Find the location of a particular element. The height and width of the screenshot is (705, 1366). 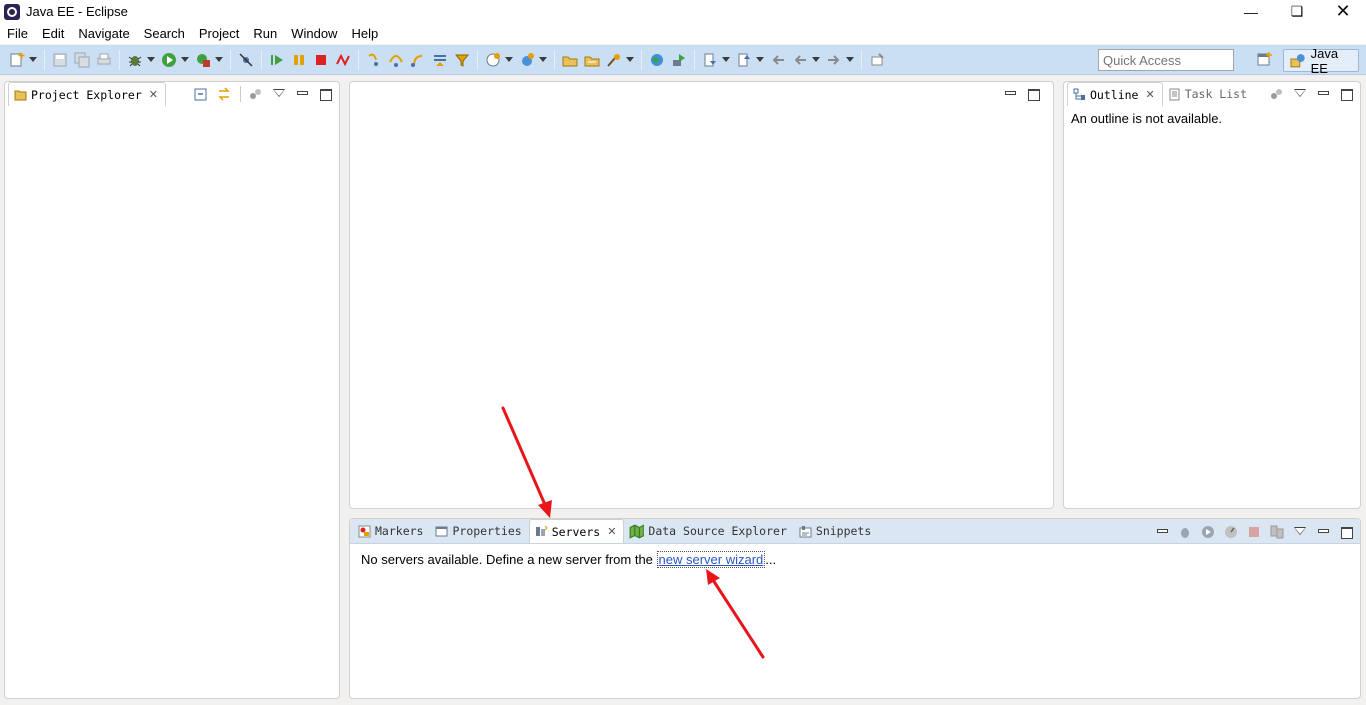

step-over-icon is located at coordinates (396, 60).